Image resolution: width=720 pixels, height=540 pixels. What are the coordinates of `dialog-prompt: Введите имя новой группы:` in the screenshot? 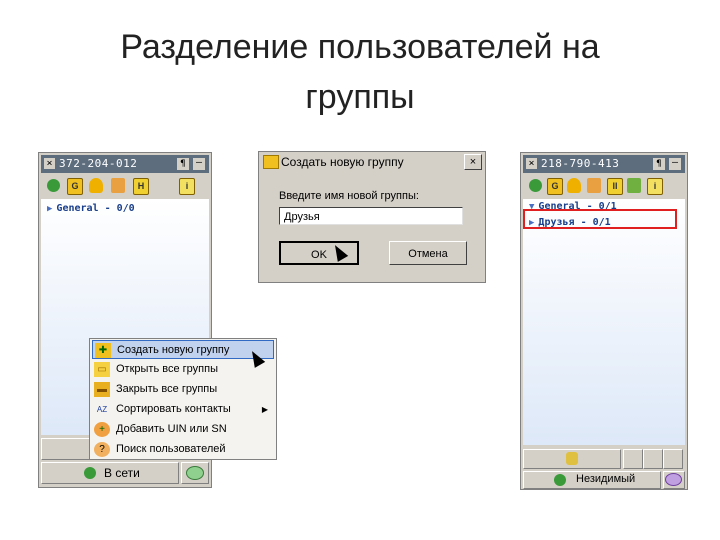 It's located at (349, 196).